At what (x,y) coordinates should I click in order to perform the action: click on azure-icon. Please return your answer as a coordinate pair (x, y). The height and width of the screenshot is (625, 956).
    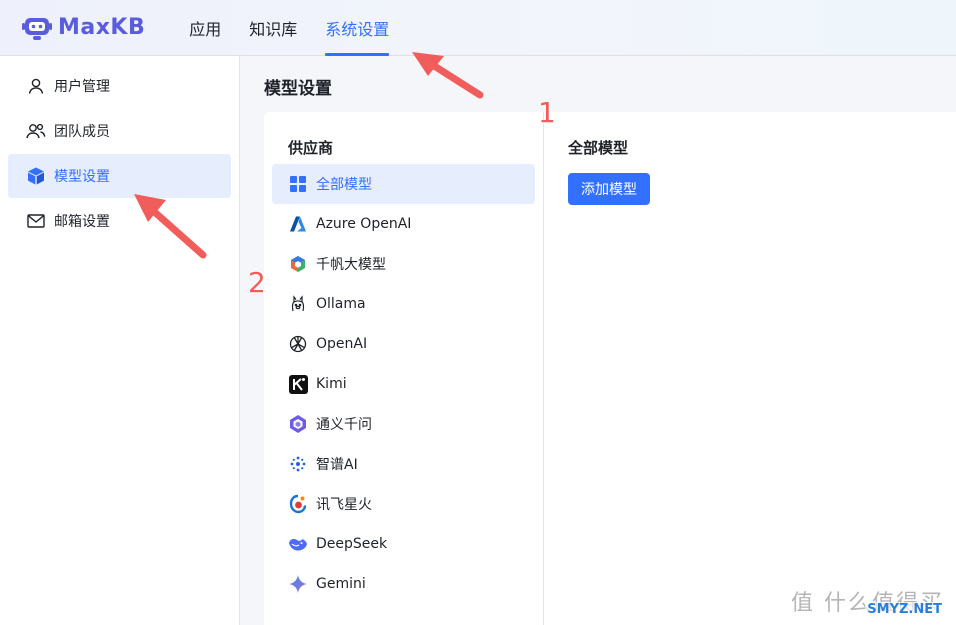
    Looking at the image, I should click on (298, 224).